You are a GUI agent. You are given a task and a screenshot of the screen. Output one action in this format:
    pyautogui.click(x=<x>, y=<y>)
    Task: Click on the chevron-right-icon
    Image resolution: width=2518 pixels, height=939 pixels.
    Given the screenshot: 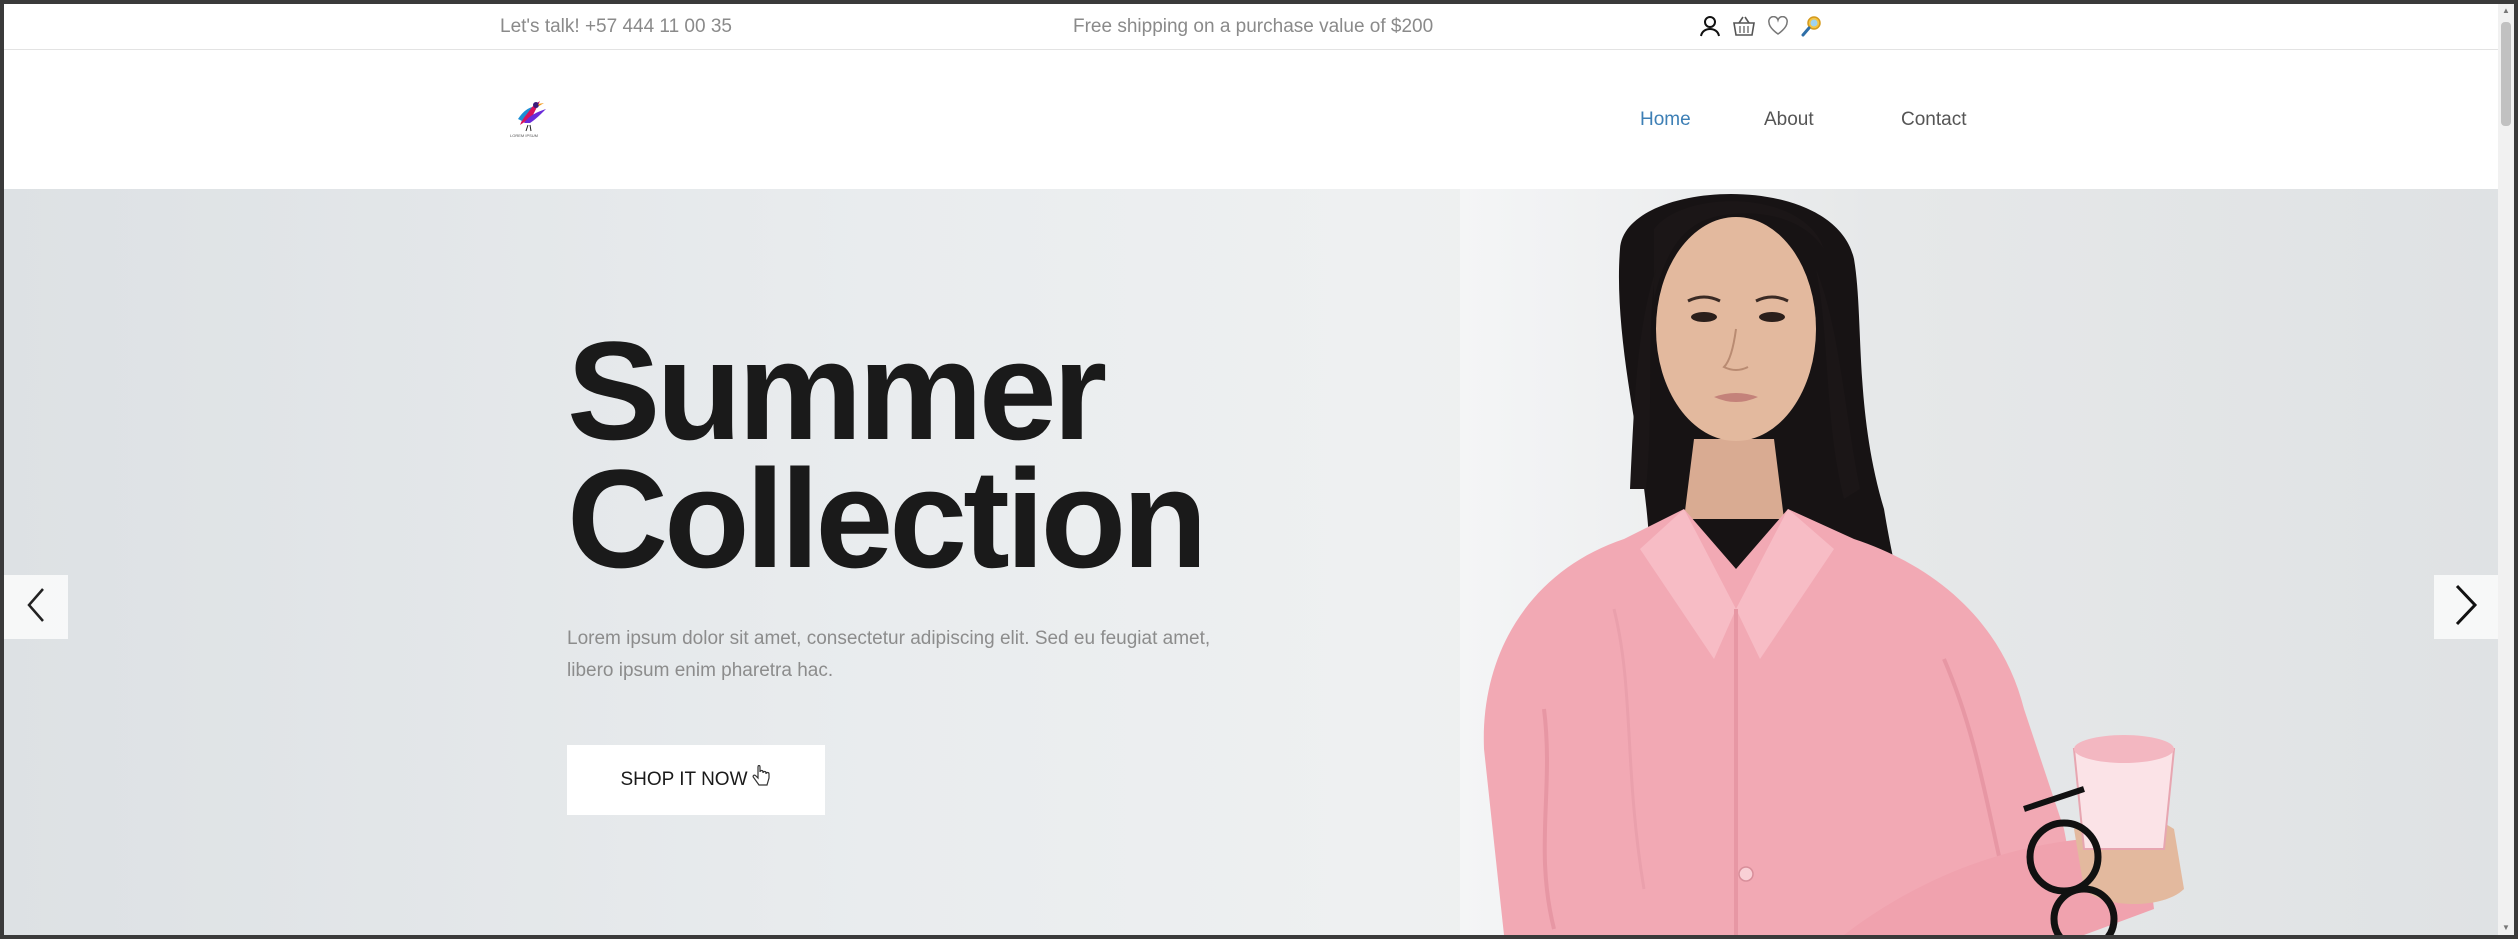 What is the action you would take?
    pyautogui.click(x=2466, y=607)
    